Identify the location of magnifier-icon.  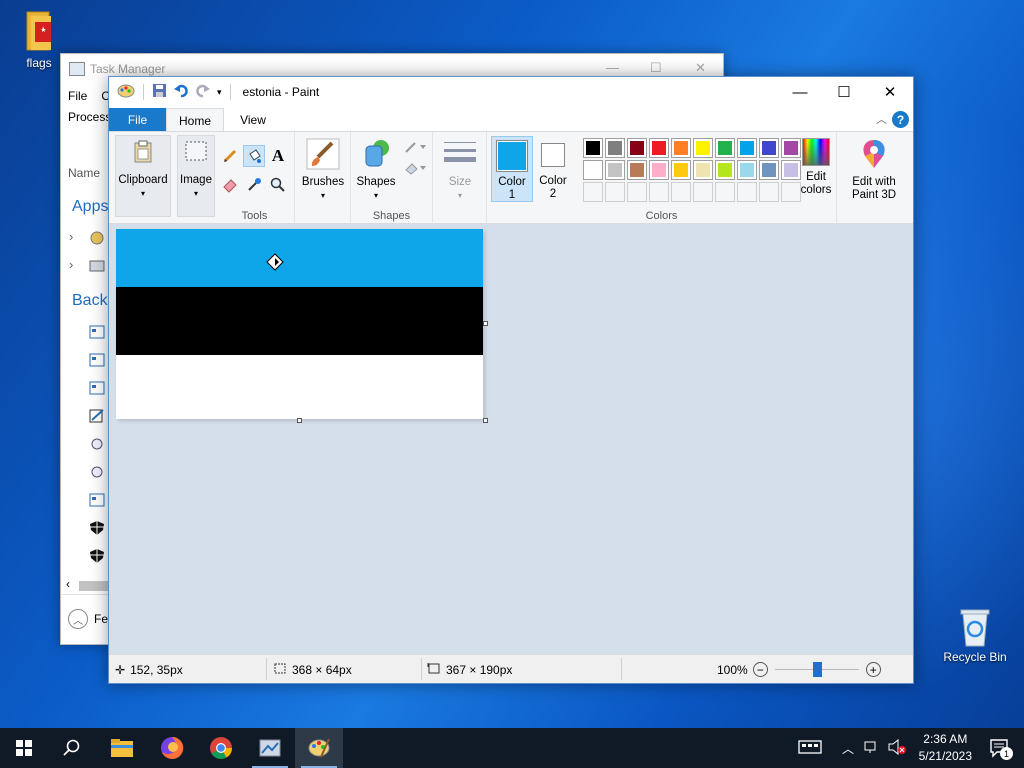
(278, 185).